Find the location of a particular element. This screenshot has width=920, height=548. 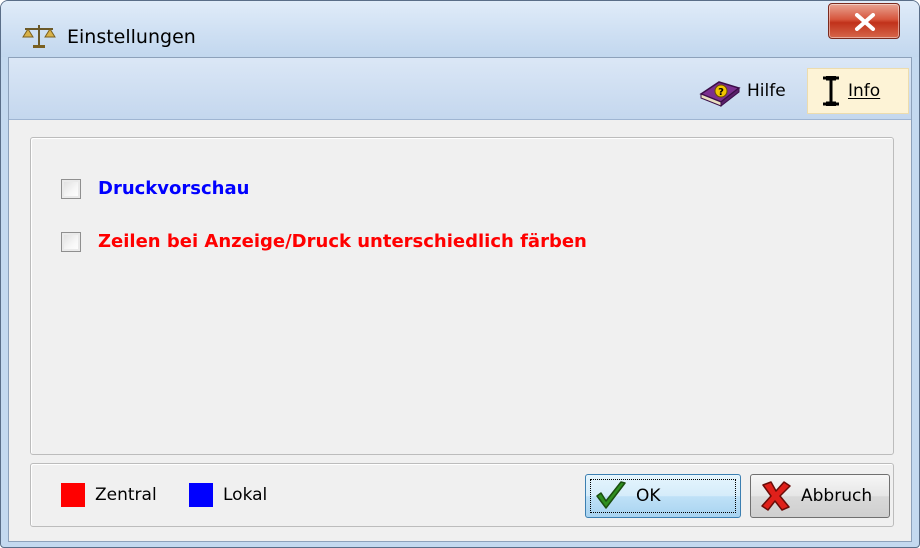

focus-ring is located at coordinates (663, 496).